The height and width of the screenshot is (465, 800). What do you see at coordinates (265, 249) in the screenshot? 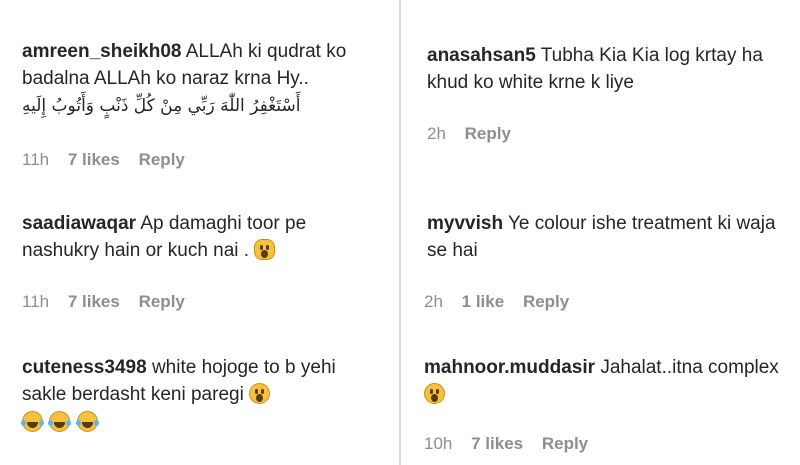
I see `screaming-face-icon` at bounding box center [265, 249].